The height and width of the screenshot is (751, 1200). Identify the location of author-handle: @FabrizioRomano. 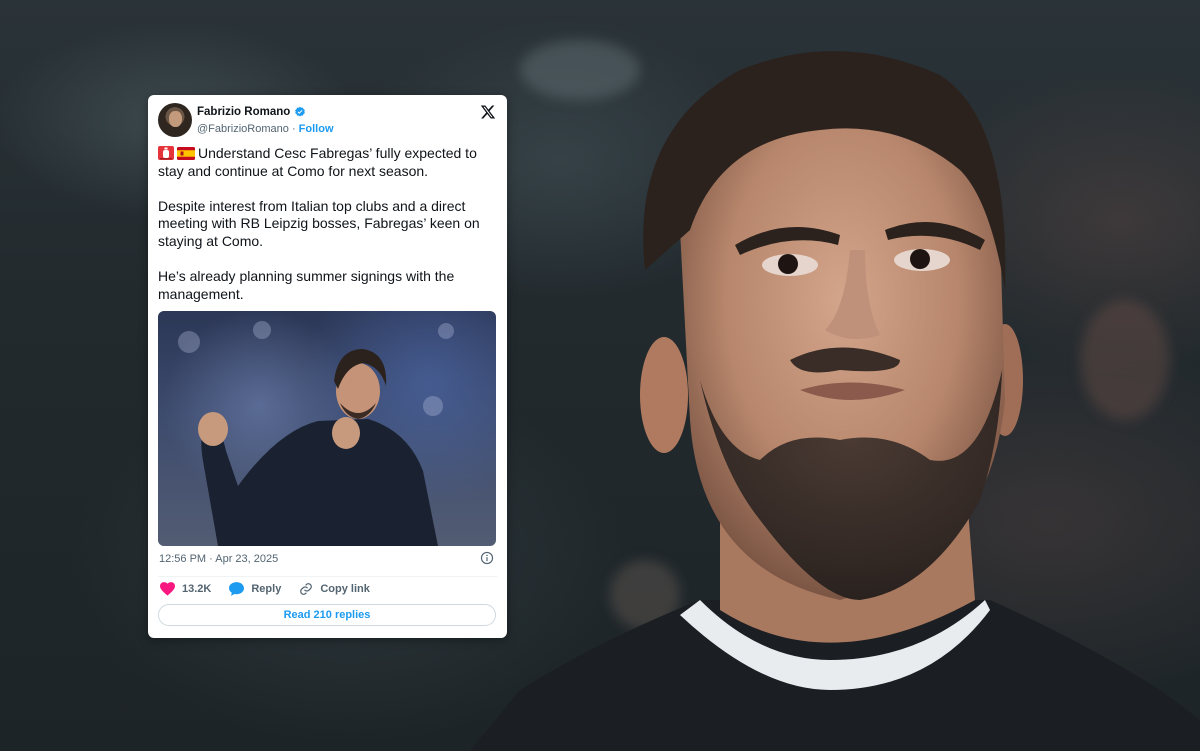
(243, 129).